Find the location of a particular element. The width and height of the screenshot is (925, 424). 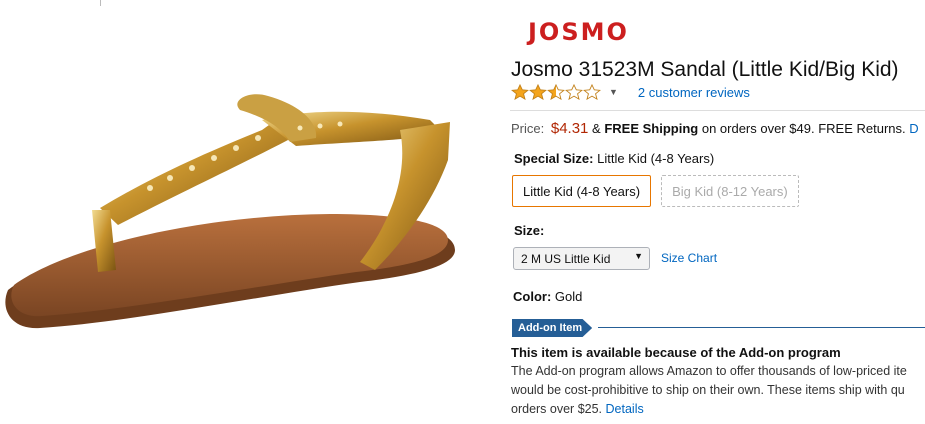

star-half-icon is located at coordinates (556, 92).